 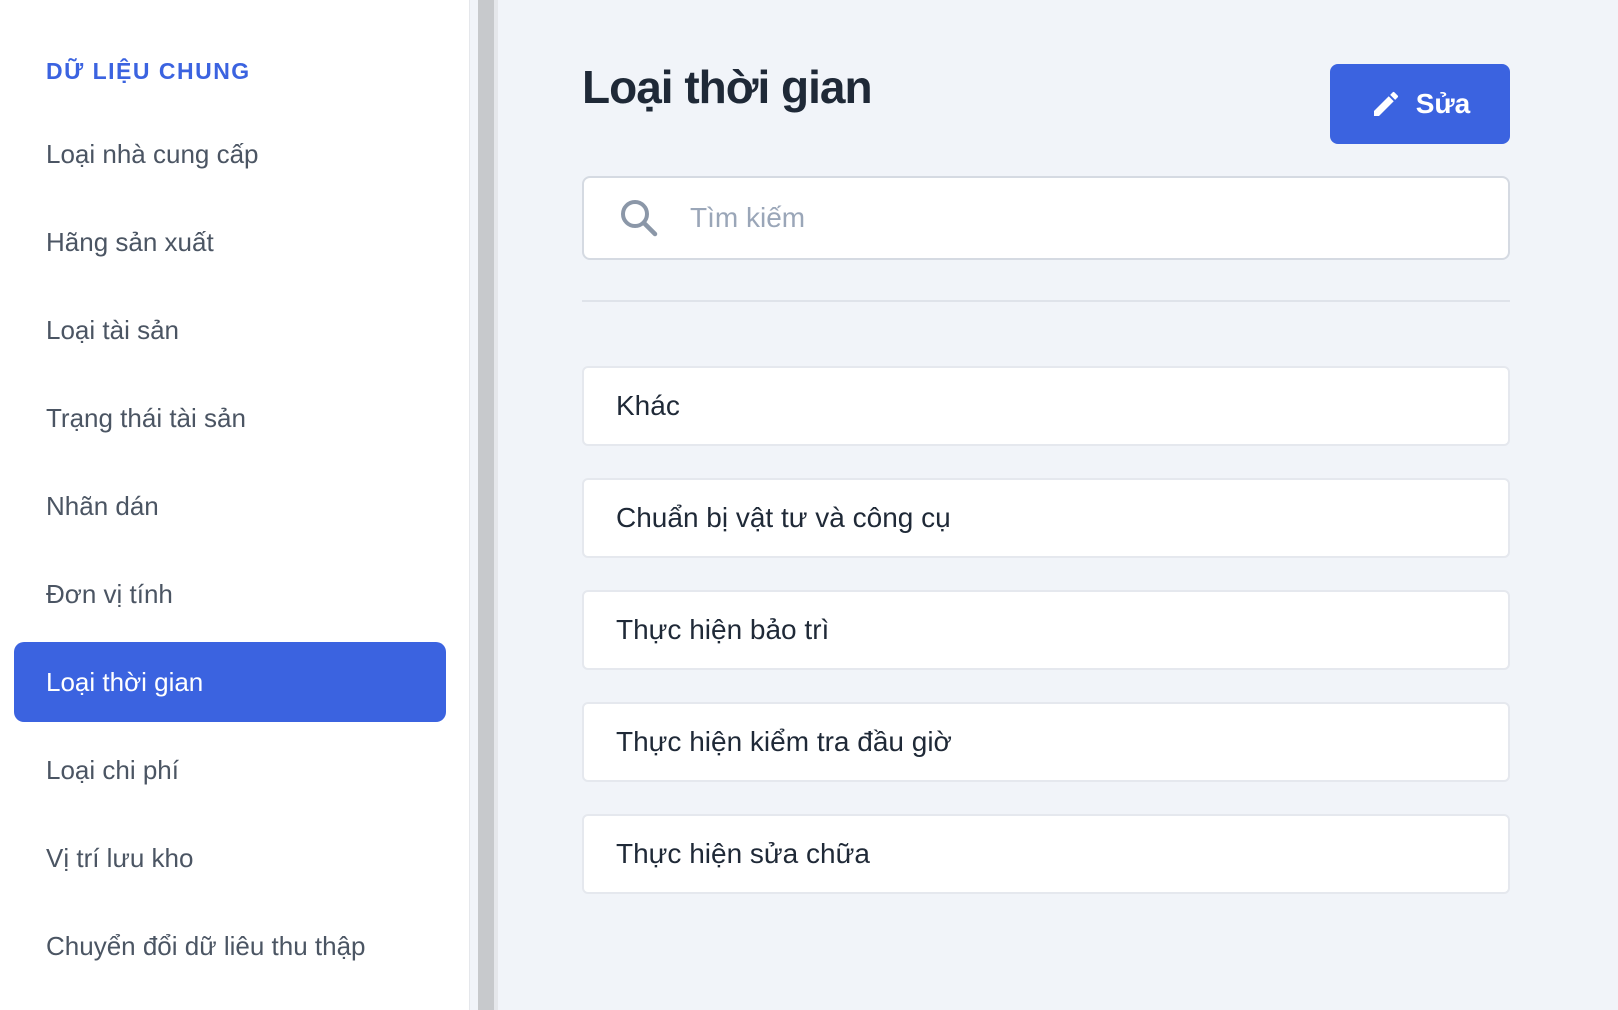 What do you see at coordinates (1386, 104) in the screenshot?
I see `pencil-icon` at bounding box center [1386, 104].